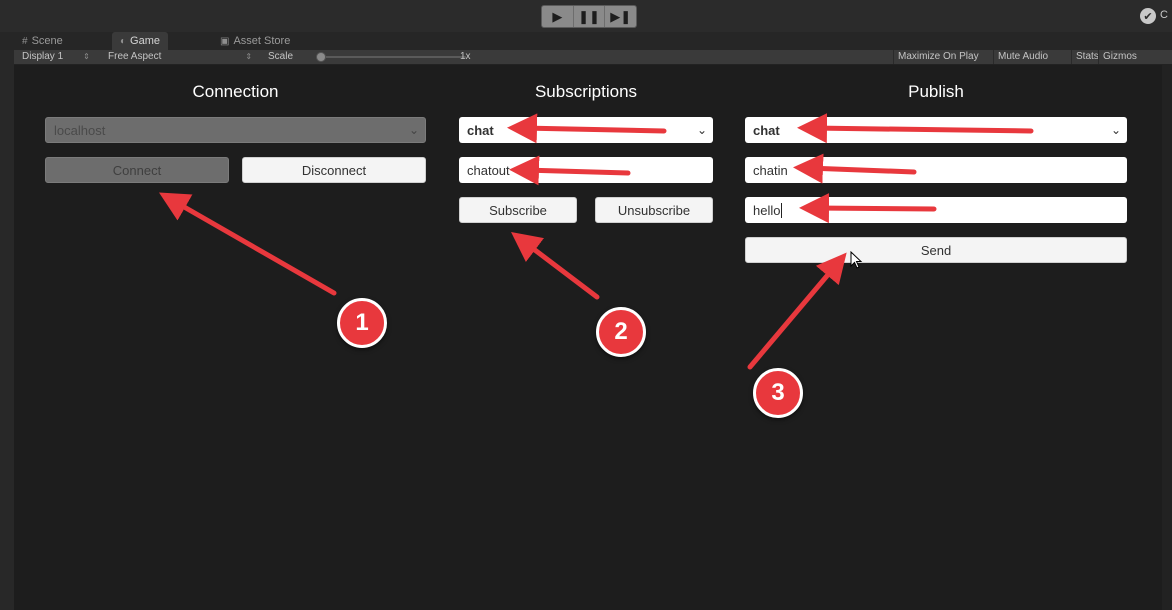 Image resolution: width=1172 pixels, height=610 pixels. What do you see at coordinates (915, 128) in the screenshot?
I see `arrow-to-pub-topic` at bounding box center [915, 128].